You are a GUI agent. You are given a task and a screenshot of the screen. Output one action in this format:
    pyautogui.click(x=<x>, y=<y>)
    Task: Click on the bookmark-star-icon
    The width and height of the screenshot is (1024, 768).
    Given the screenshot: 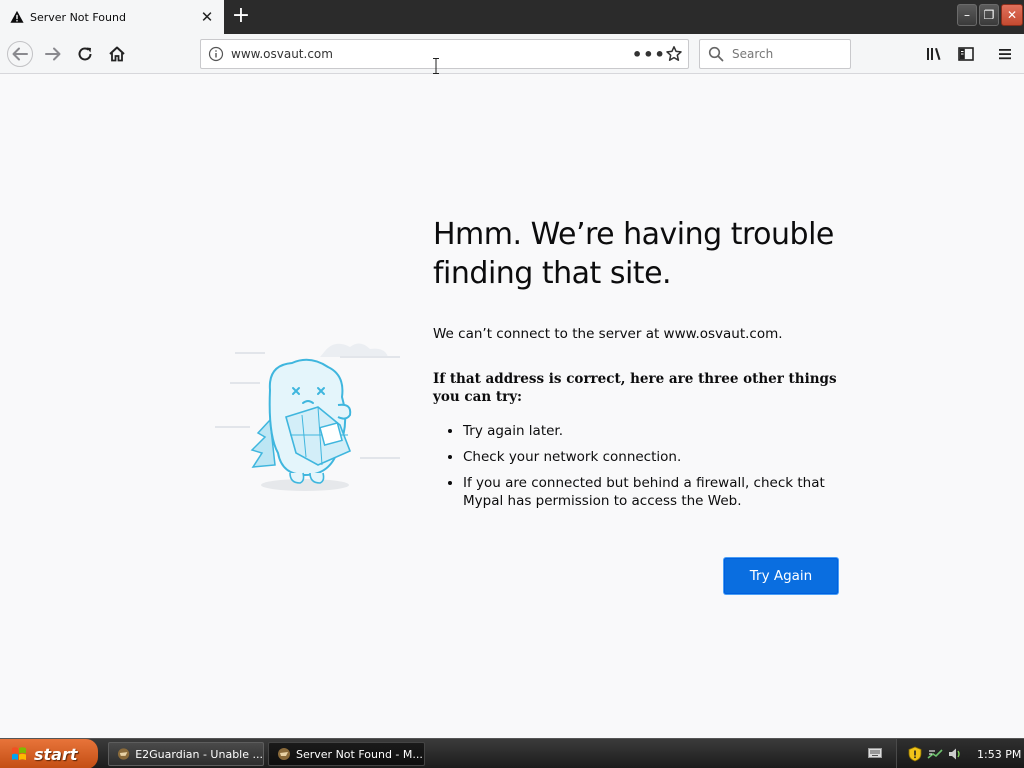 What is the action you would take?
    pyautogui.click(x=674, y=54)
    